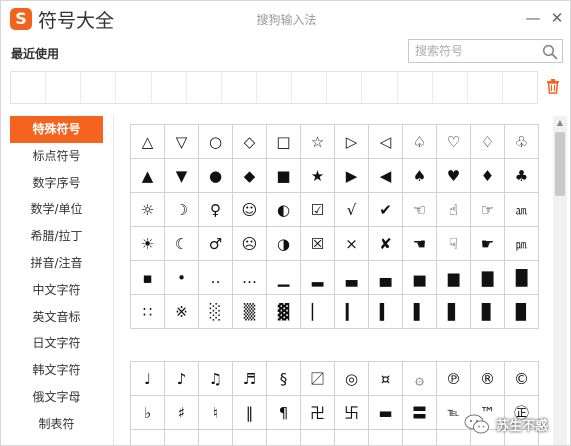 This screenshot has width=571, height=446. What do you see at coordinates (216, 142) in the screenshot?
I see `symbol-cell: ○` at bounding box center [216, 142].